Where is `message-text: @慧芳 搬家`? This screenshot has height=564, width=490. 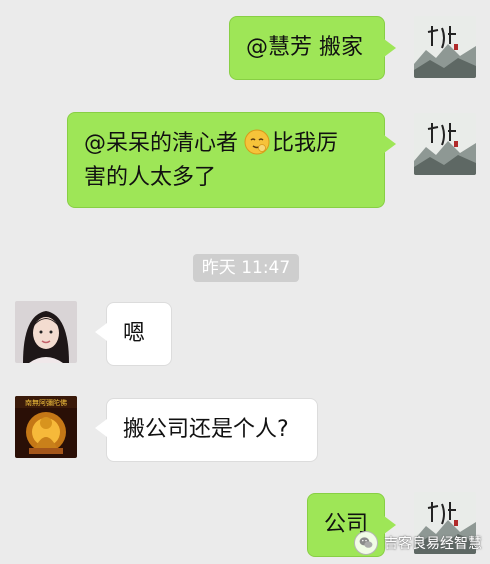 message-text: @慧芳 搬家 is located at coordinates (304, 47).